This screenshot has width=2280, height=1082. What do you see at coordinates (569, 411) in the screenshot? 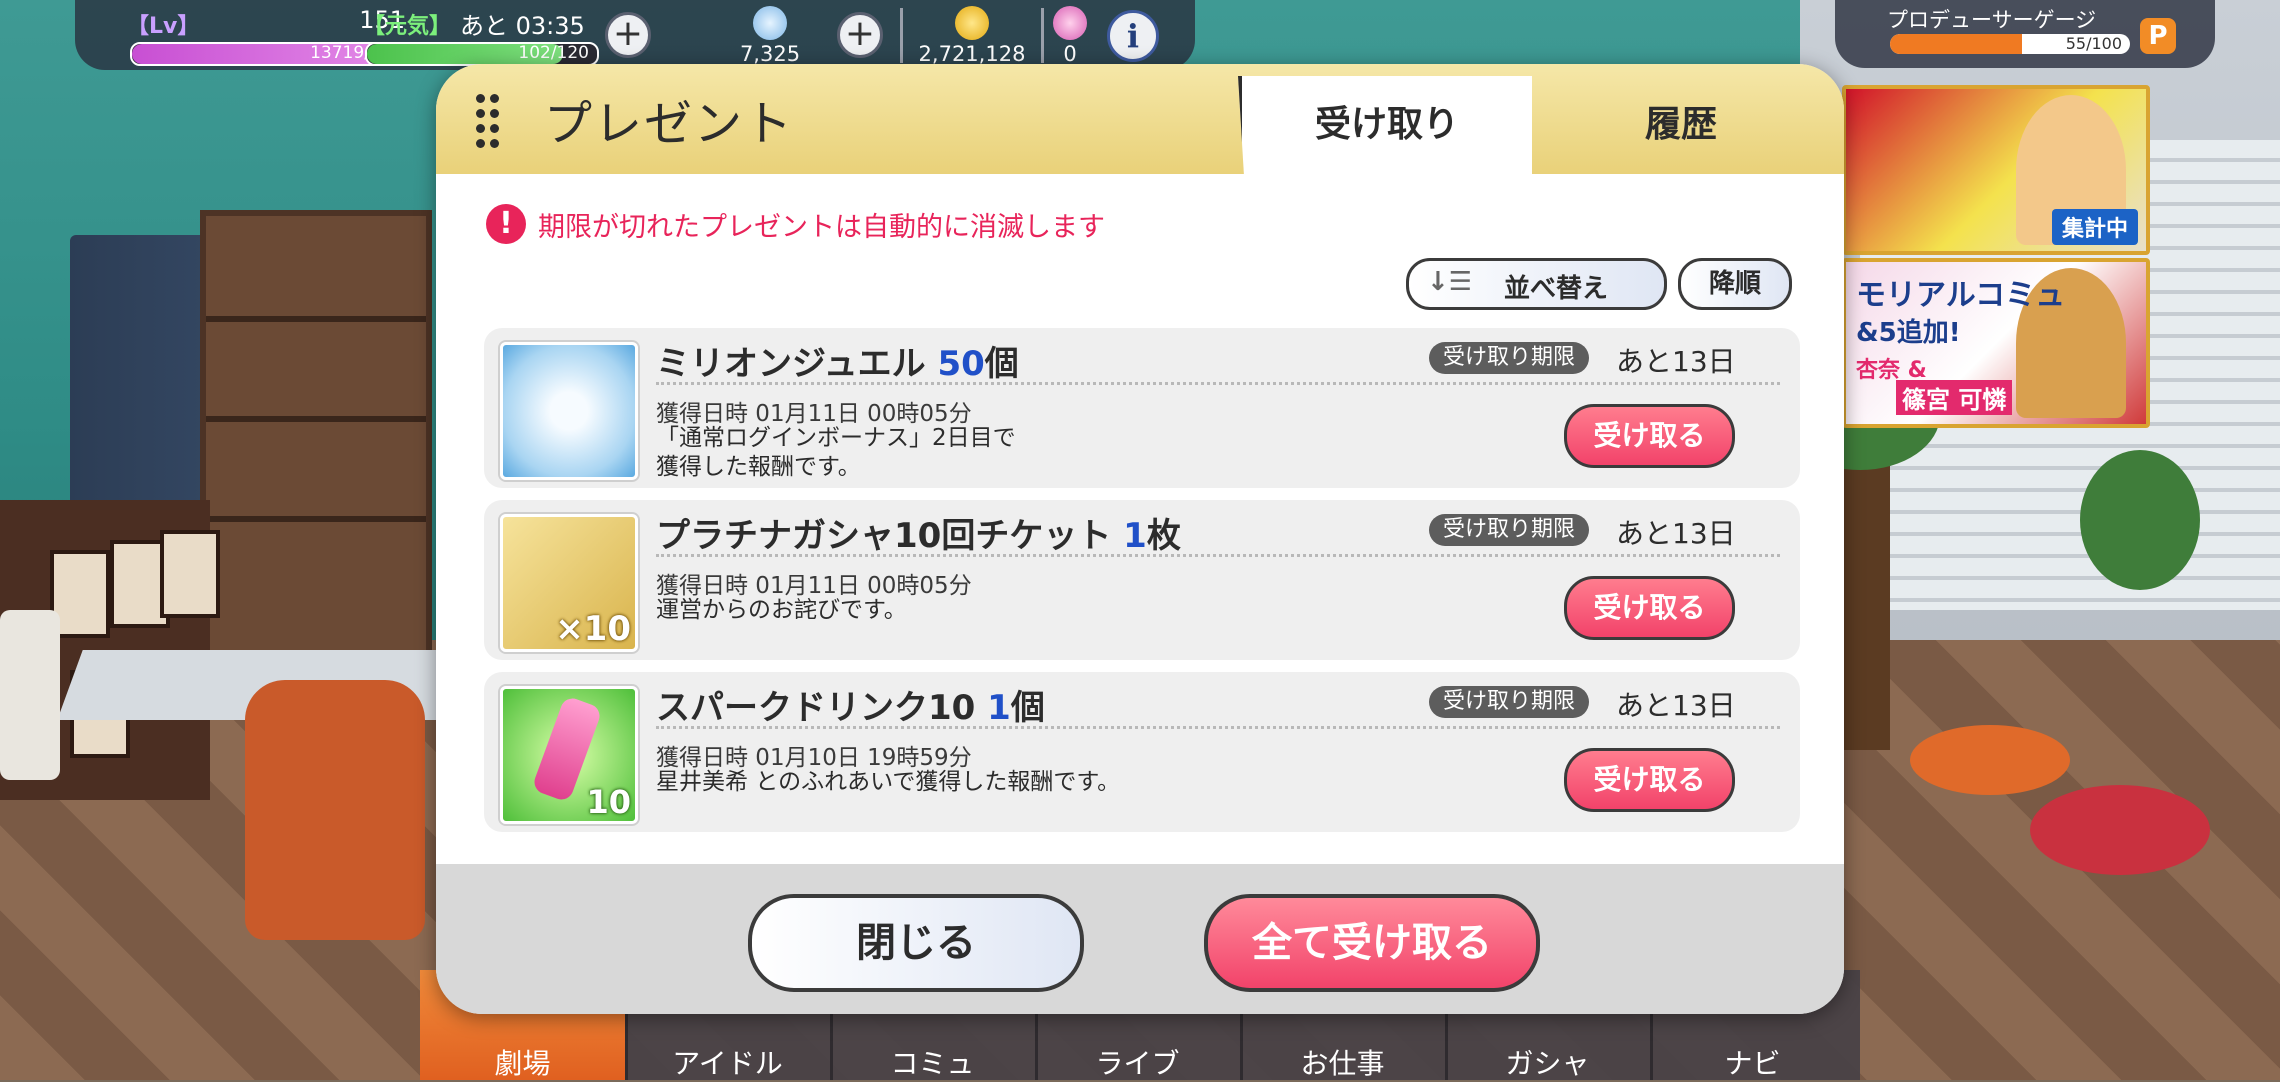
I see `million-jewel-icon` at bounding box center [569, 411].